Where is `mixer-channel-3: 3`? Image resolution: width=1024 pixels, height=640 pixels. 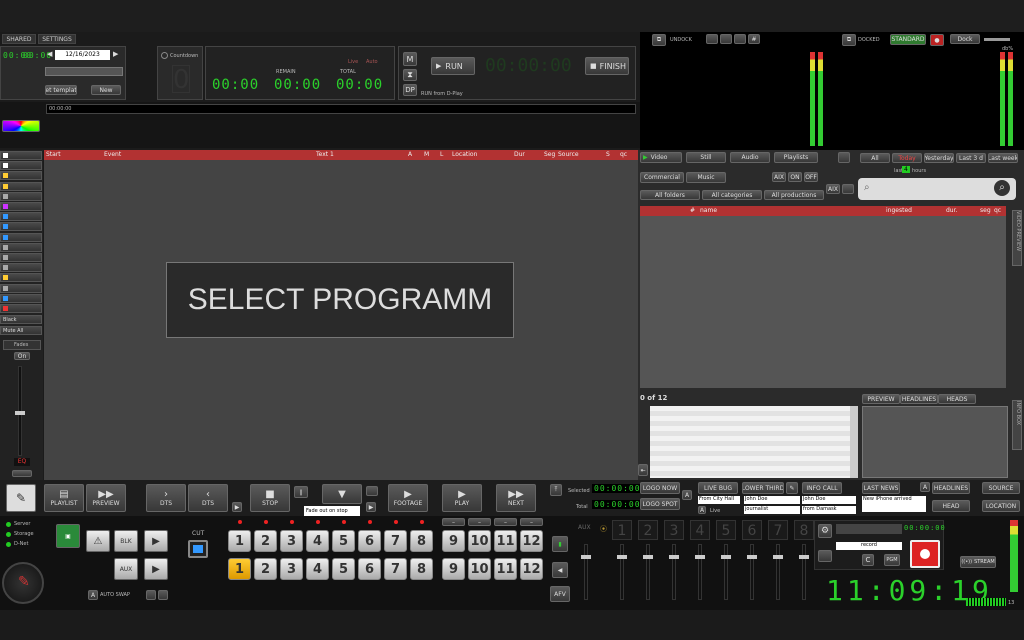 mixer-channel-3: 3 is located at coordinates (674, 530).